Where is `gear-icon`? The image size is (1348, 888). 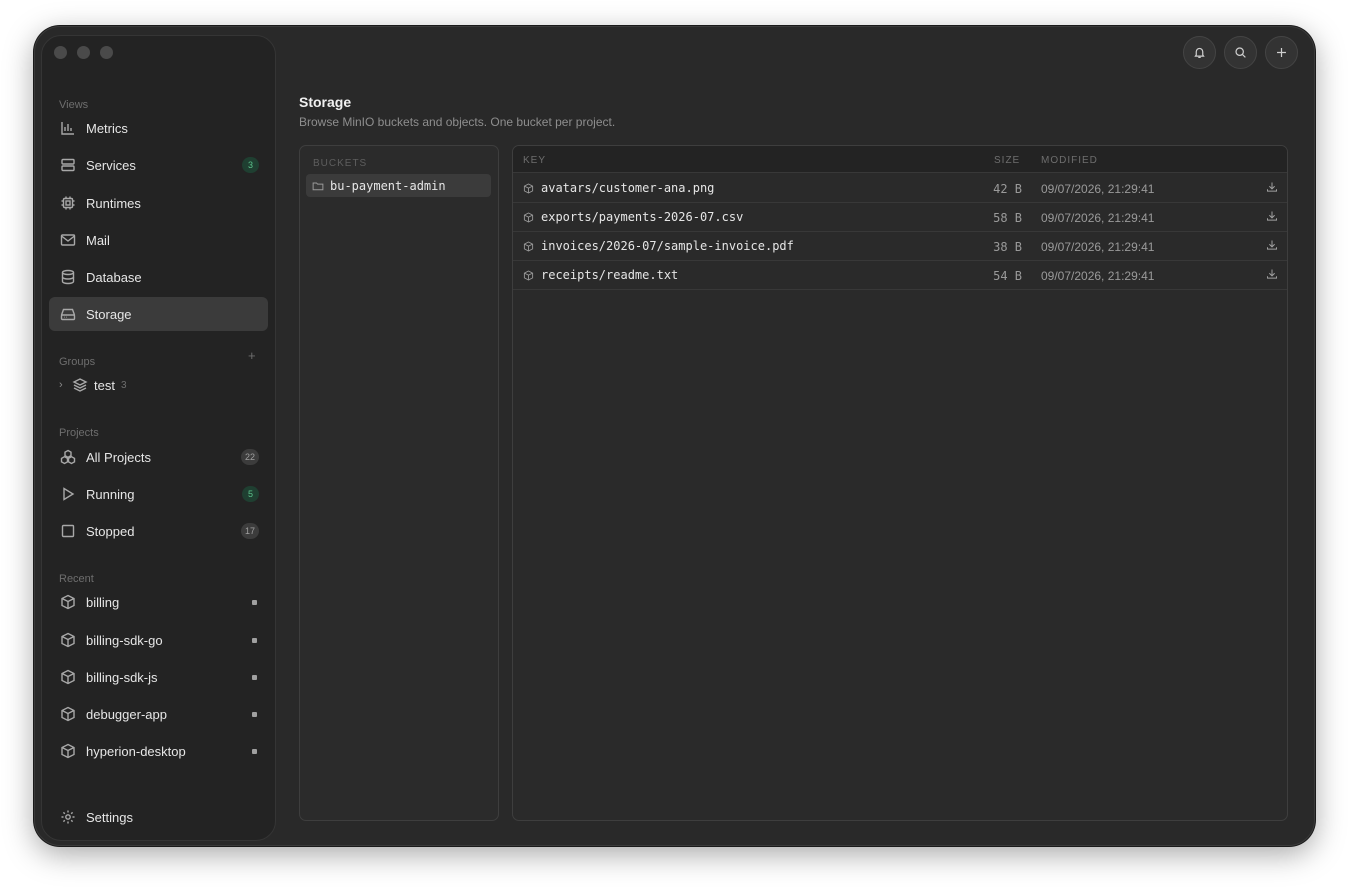 gear-icon is located at coordinates (68, 817).